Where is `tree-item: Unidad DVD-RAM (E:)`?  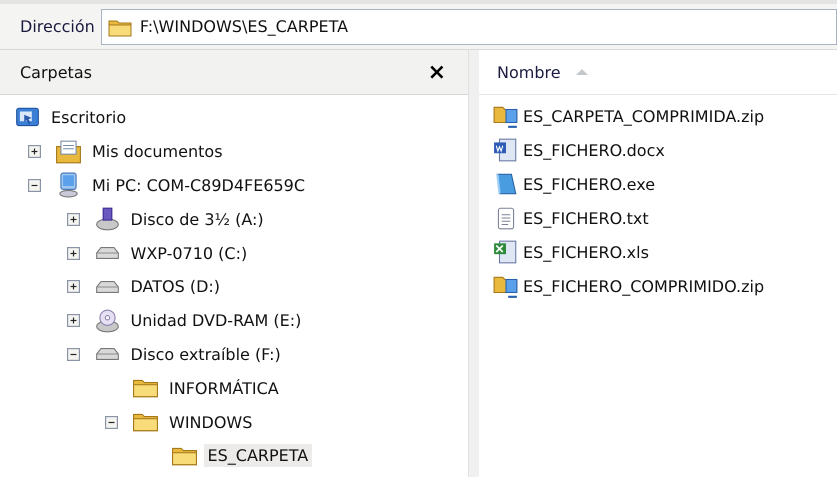 tree-item: Unidad DVD-RAM (E:) is located at coordinates (216, 320).